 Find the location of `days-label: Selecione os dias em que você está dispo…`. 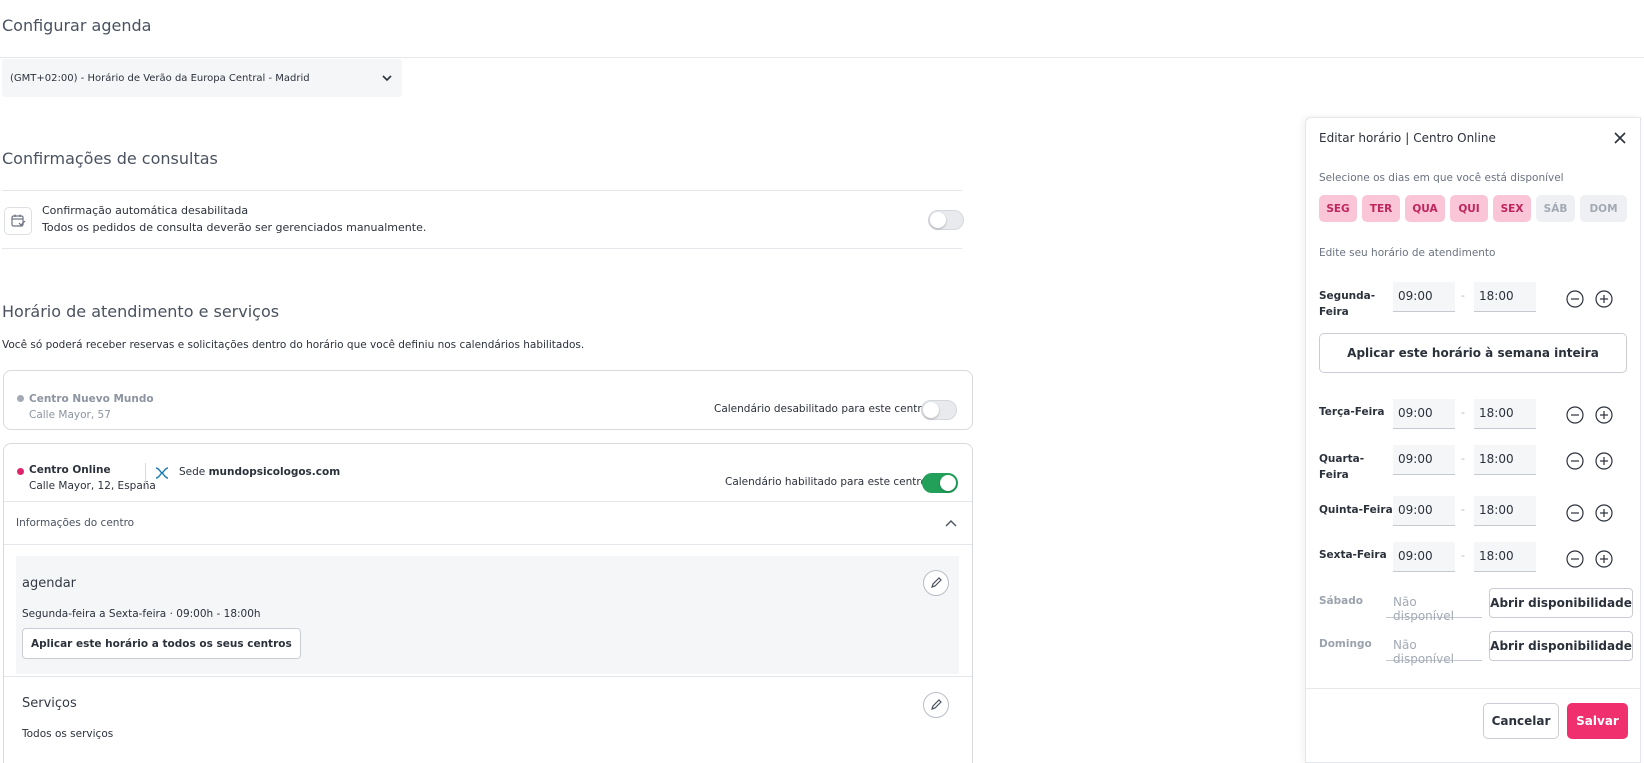

days-label: Selecione os dias em que você está dispo… is located at coordinates (1441, 178).